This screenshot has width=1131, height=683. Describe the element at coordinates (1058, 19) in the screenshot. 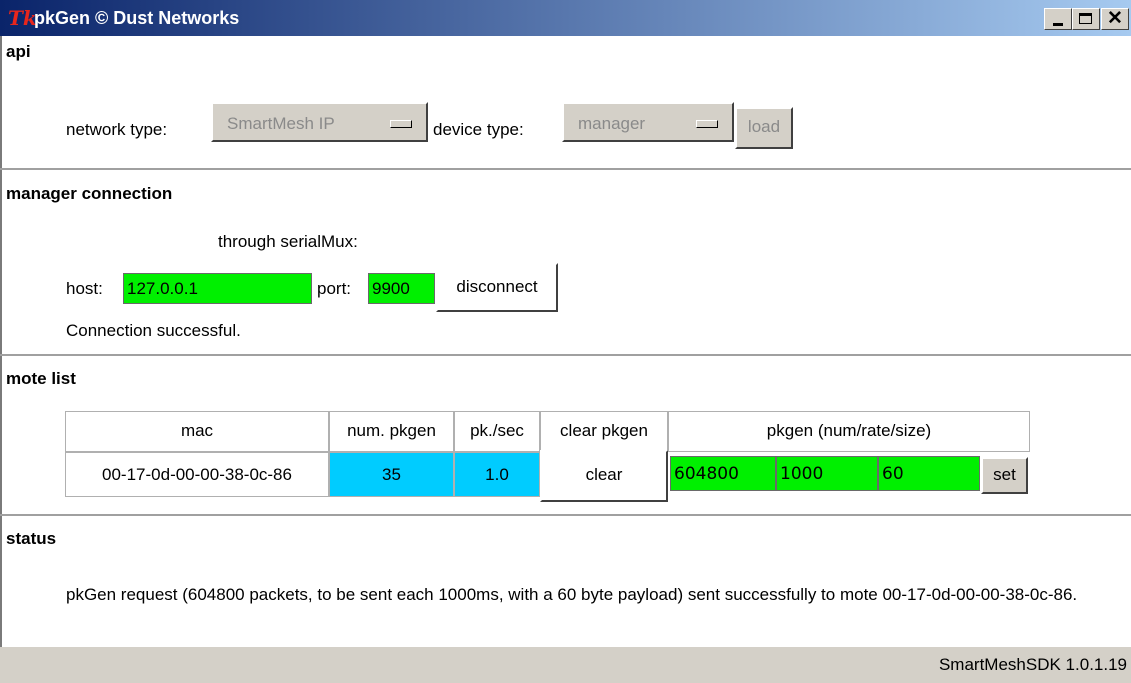

I see `minimize-button` at that location.